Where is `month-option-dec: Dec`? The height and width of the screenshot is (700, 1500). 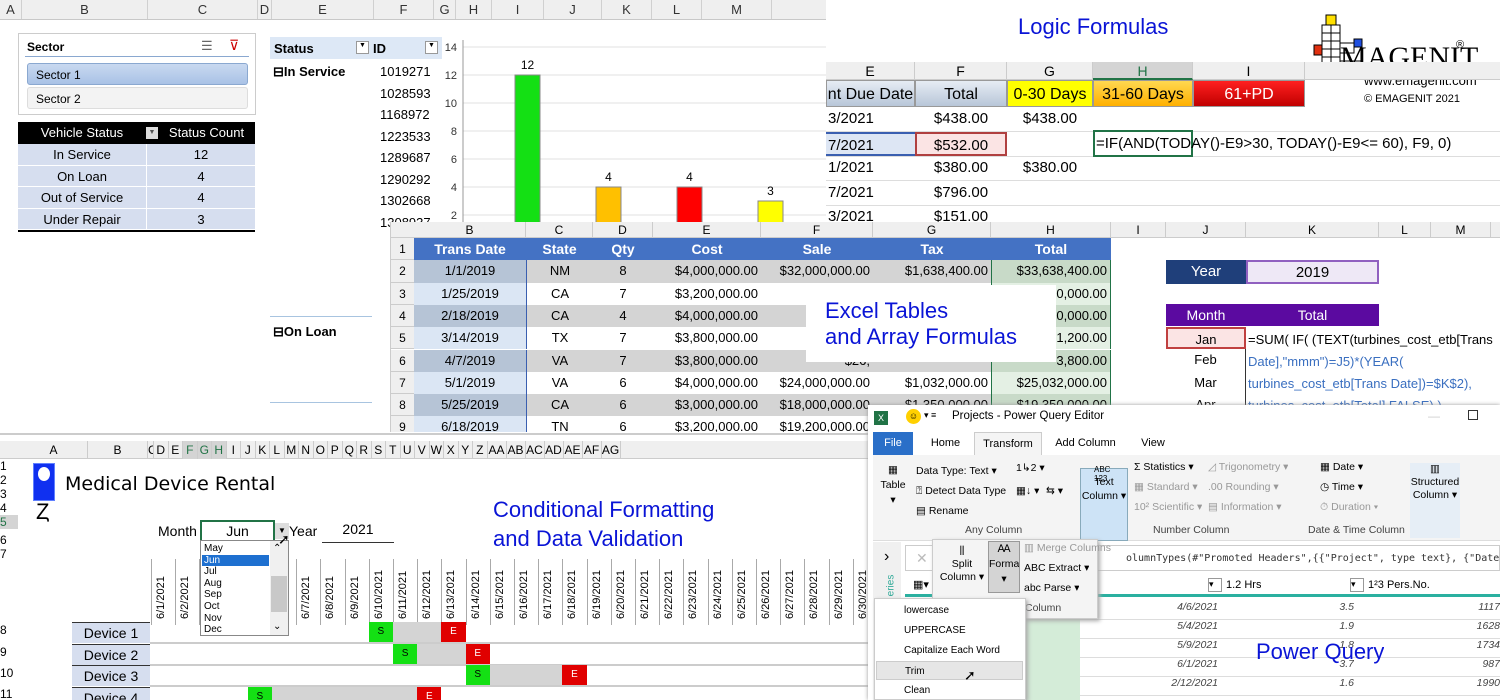
month-option-dec: Dec is located at coordinates (235, 629).